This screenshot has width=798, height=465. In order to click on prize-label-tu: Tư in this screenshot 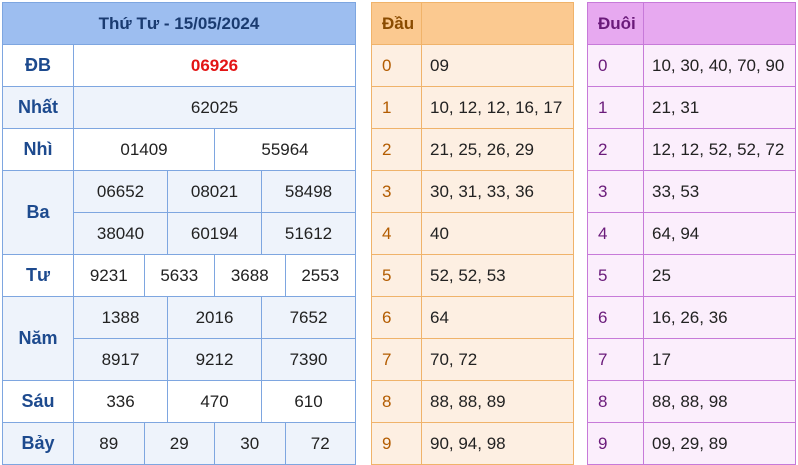, I will do `click(38, 275)`.